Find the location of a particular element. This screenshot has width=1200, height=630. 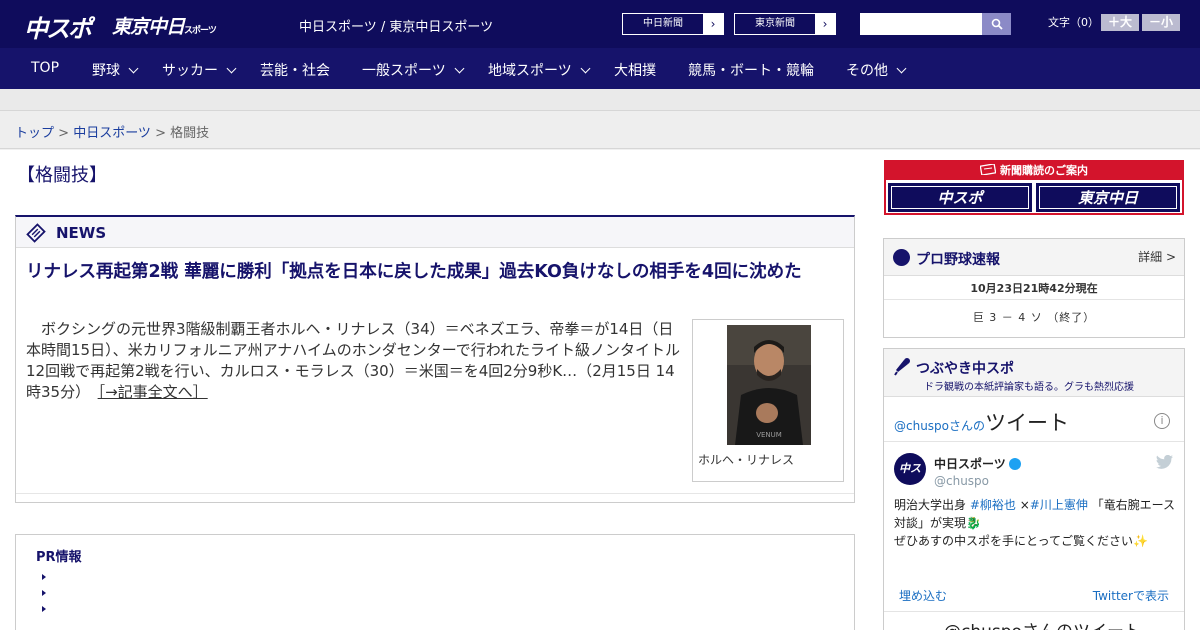

baseball-score: 巨 3 － 4 ソ （終了） is located at coordinates (1034, 317).